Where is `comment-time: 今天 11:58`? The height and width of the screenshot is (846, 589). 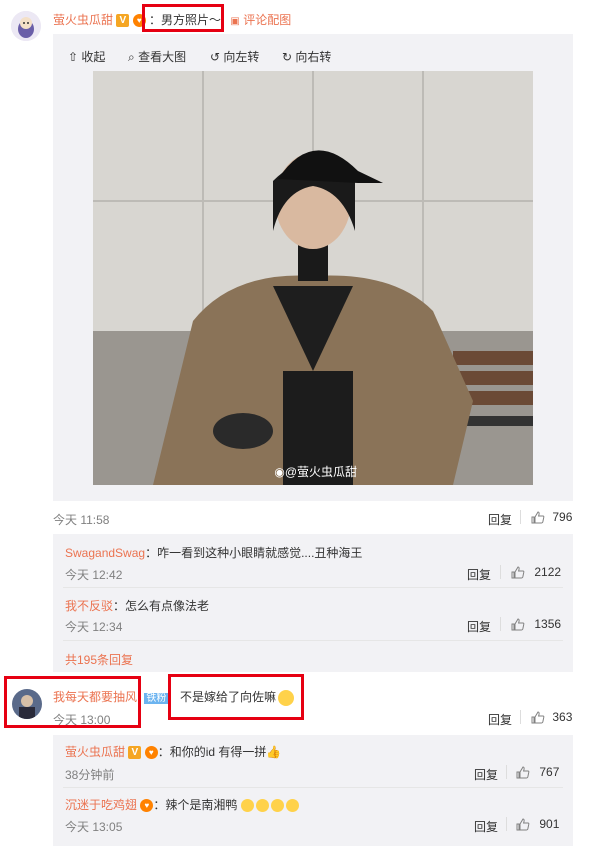
comment-time: 今天 11:58 is located at coordinates (81, 520).